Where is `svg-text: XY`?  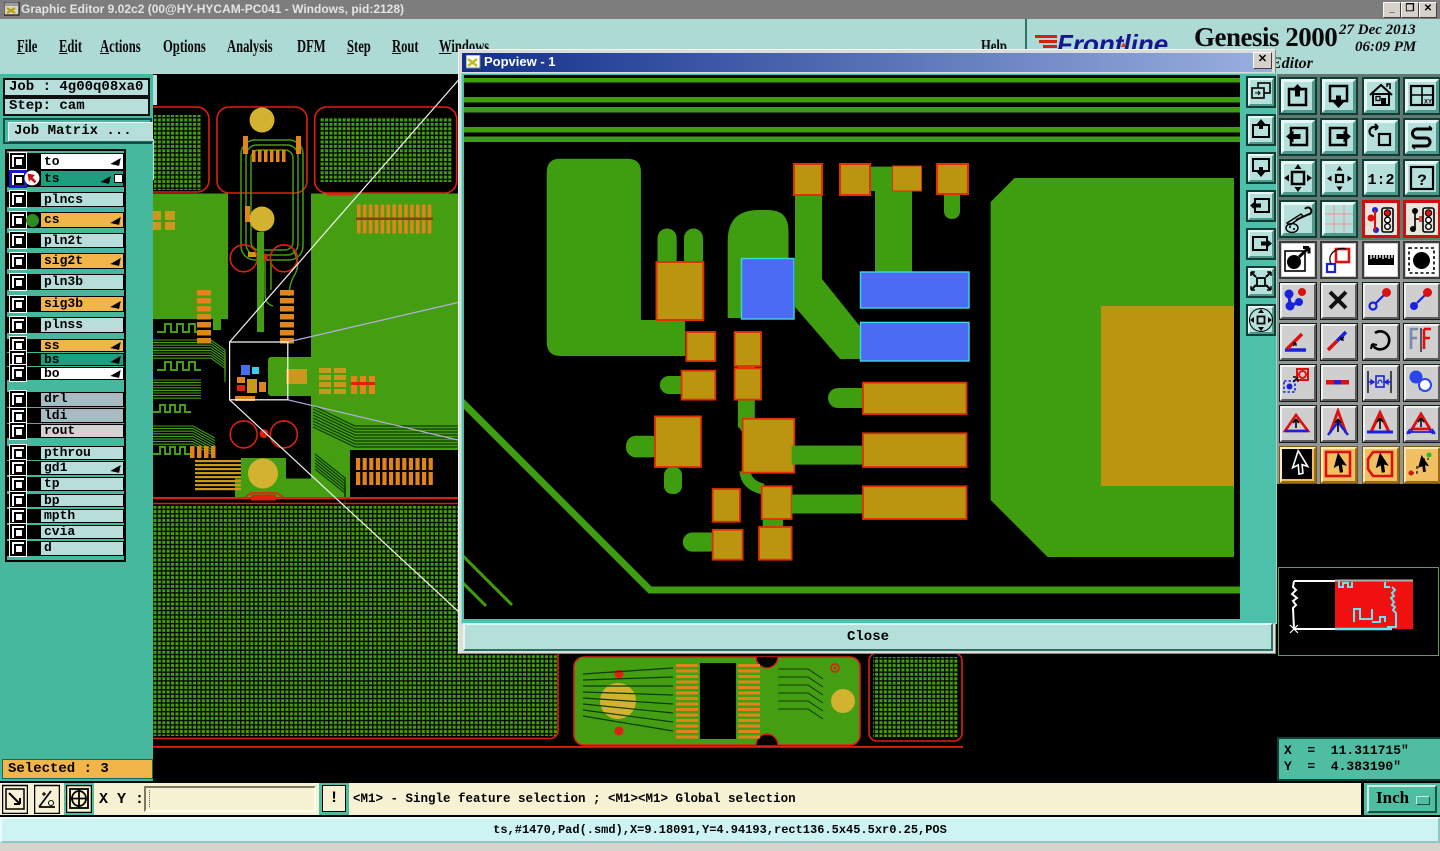 svg-text: XY is located at coordinates (1428, 103).